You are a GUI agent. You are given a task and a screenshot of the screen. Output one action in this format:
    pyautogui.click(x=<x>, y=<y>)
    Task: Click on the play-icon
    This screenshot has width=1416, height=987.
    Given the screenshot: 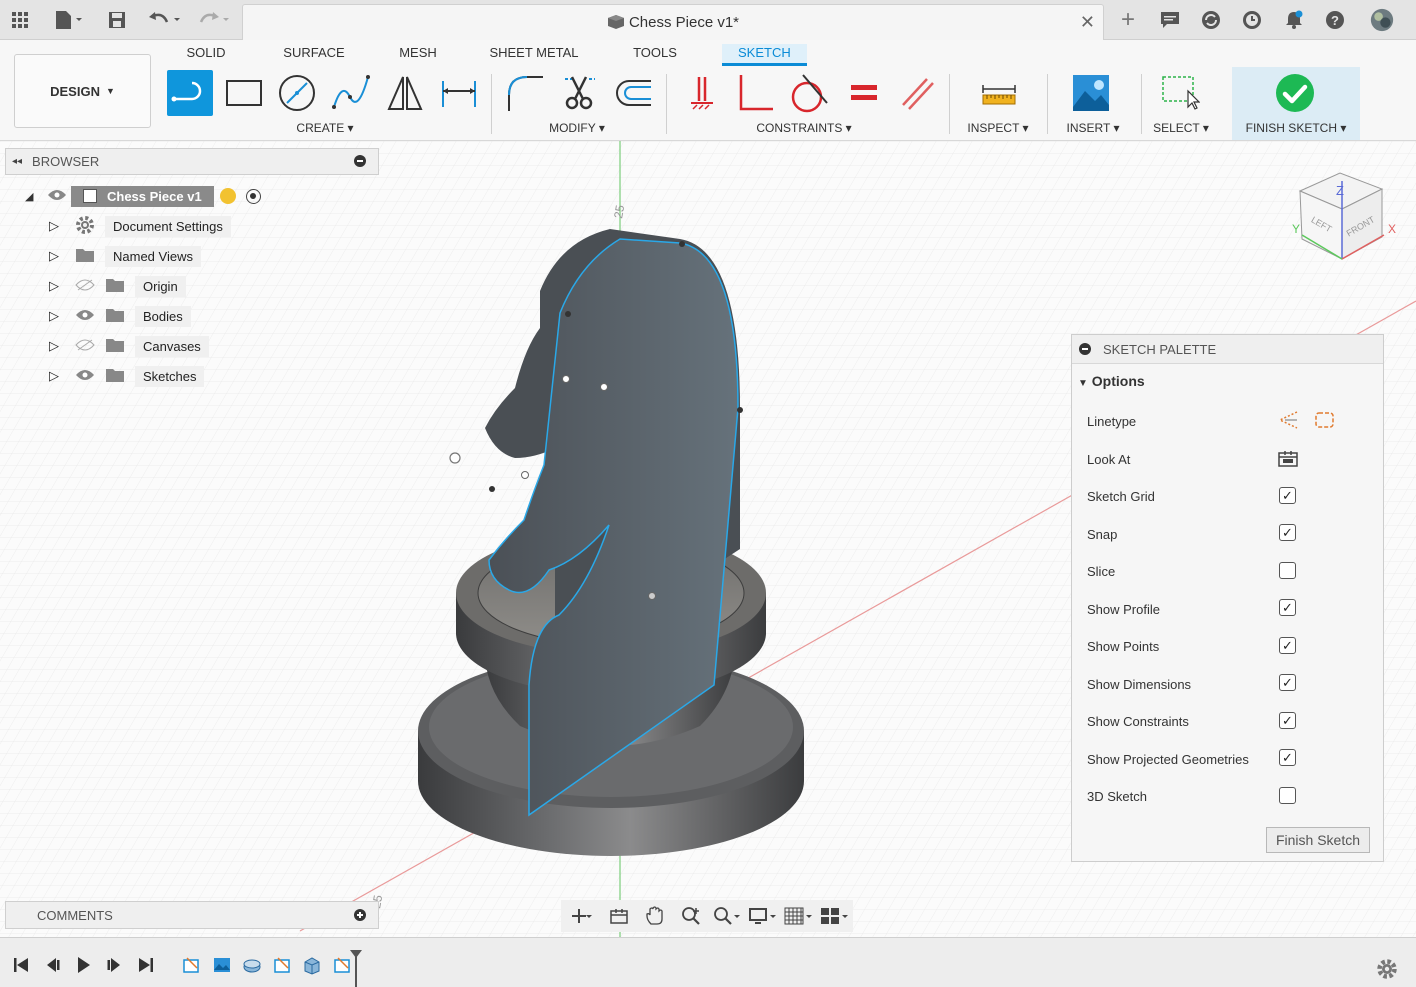 What is the action you would take?
    pyautogui.click(x=83, y=965)
    